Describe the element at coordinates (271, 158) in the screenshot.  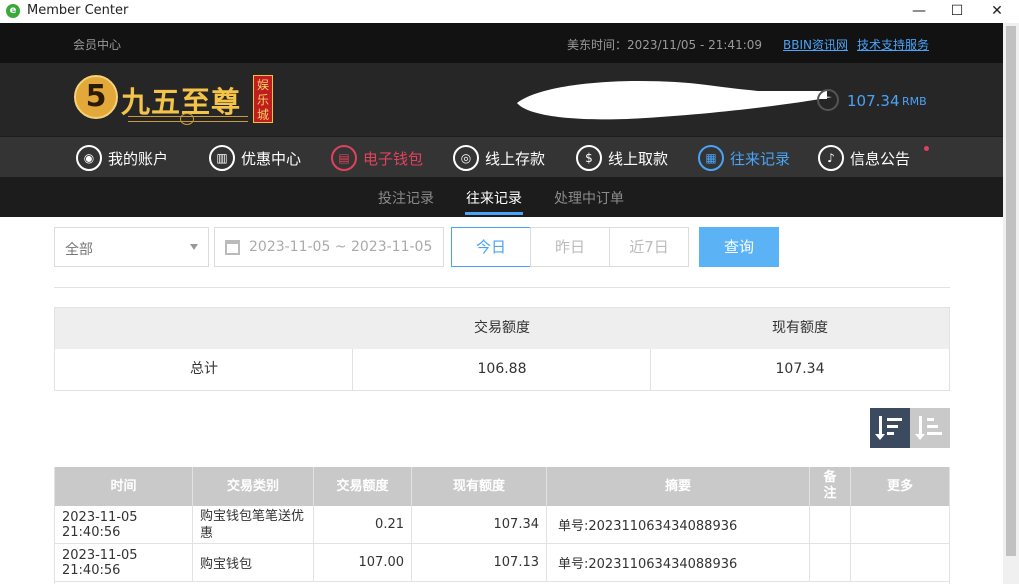
I see `nav-label: 优惠中心` at that location.